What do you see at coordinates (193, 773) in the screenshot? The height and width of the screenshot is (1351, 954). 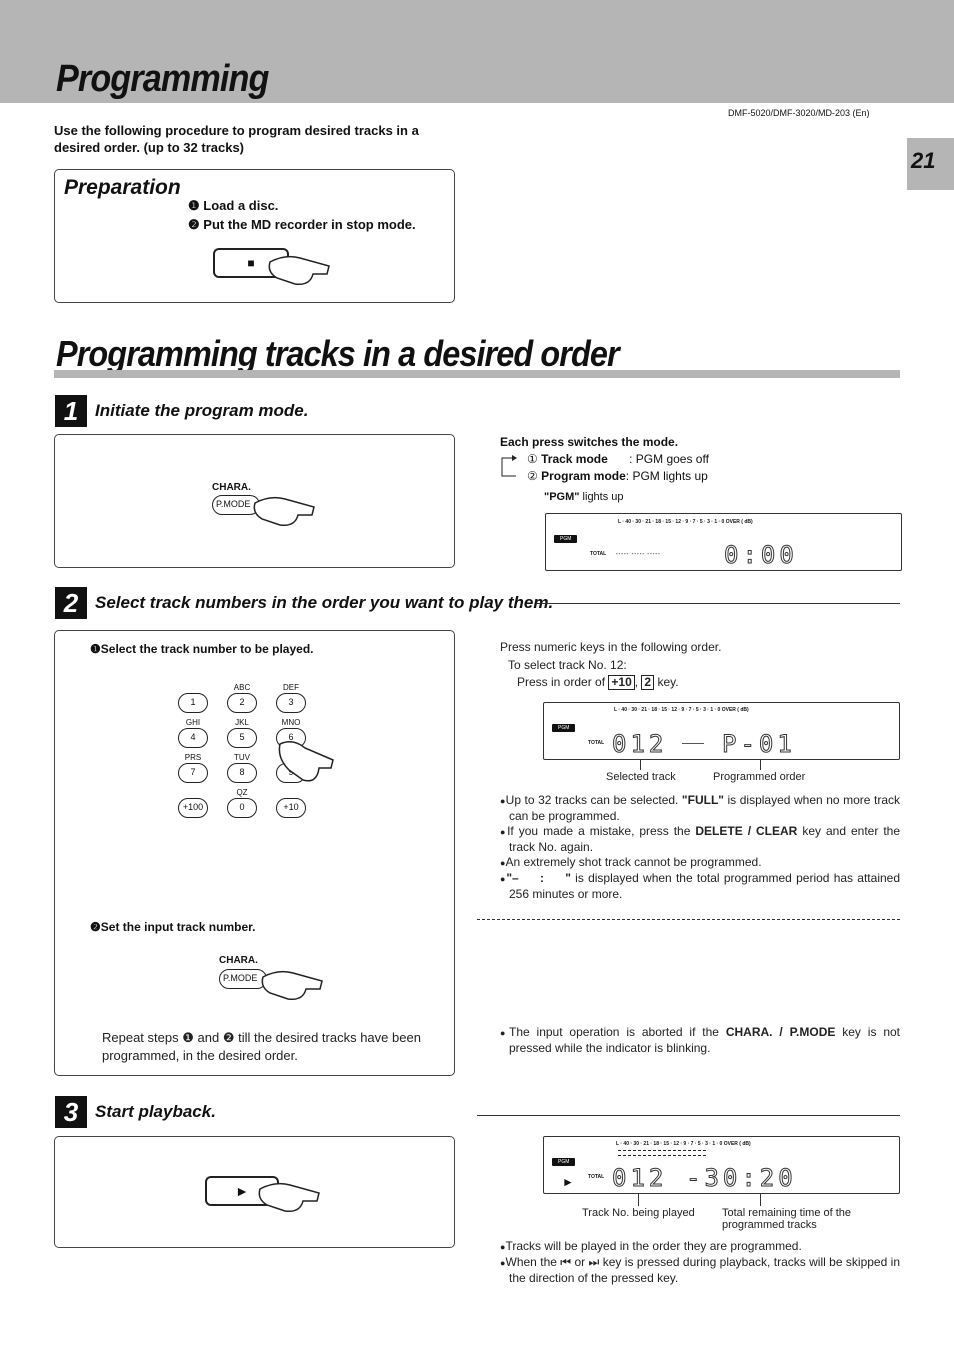 I see `numeric-key: 7` at bounding box center [193, 773].